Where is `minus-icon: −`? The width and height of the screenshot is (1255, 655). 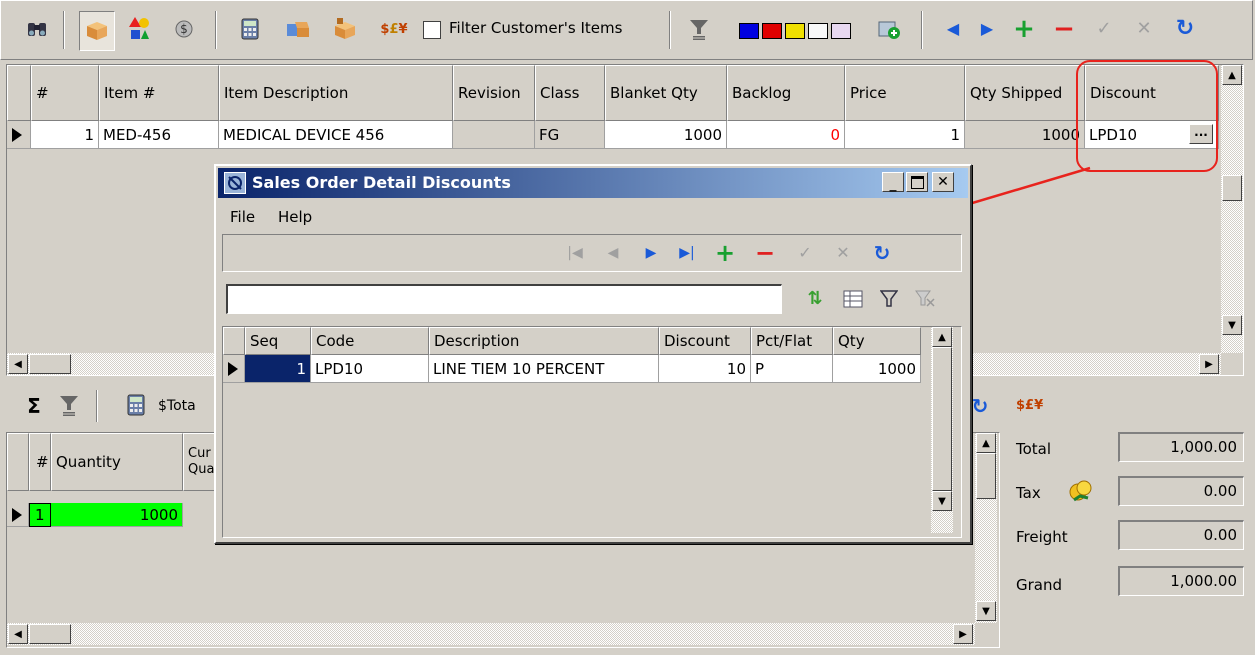 minus-icon: − is located at coordinates (1064, 29).